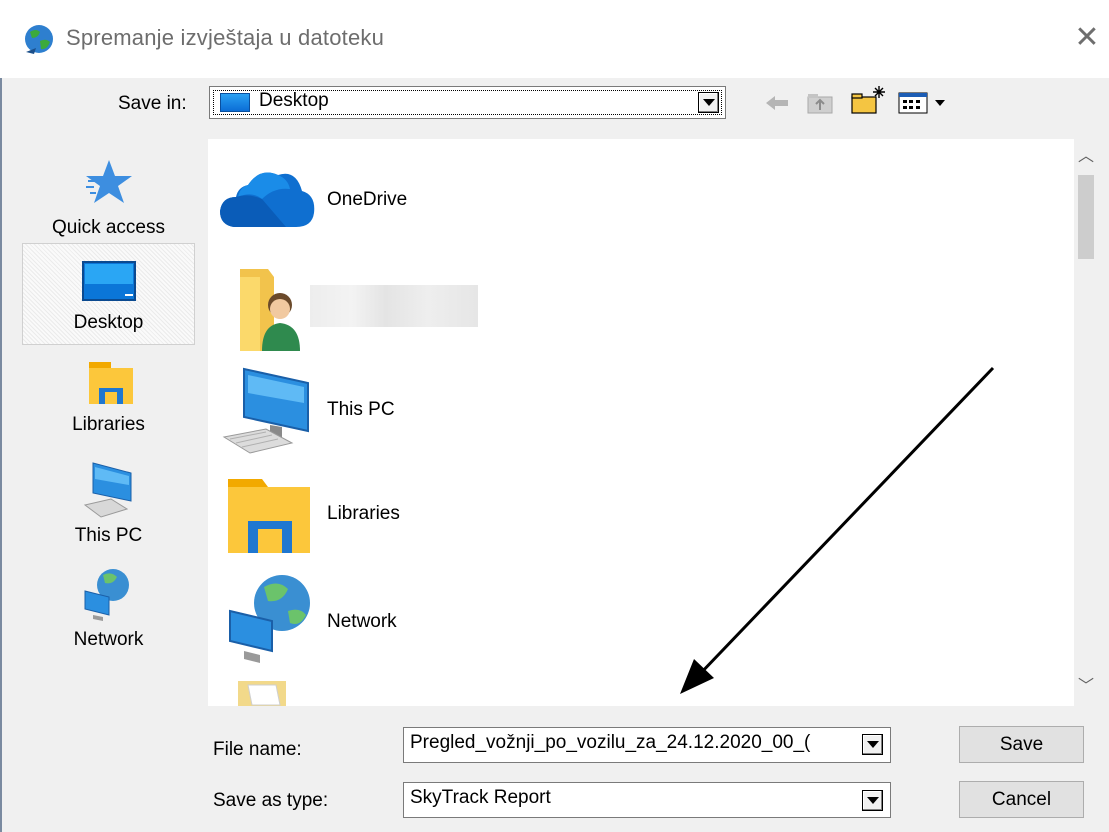 Image resolution: width=1109 pixels, height=832 pixels. What do you see at coordinates (558, 405) in the screenshot?
I see `list-item-this-pc: This PC` at bounding box center [558, 405].